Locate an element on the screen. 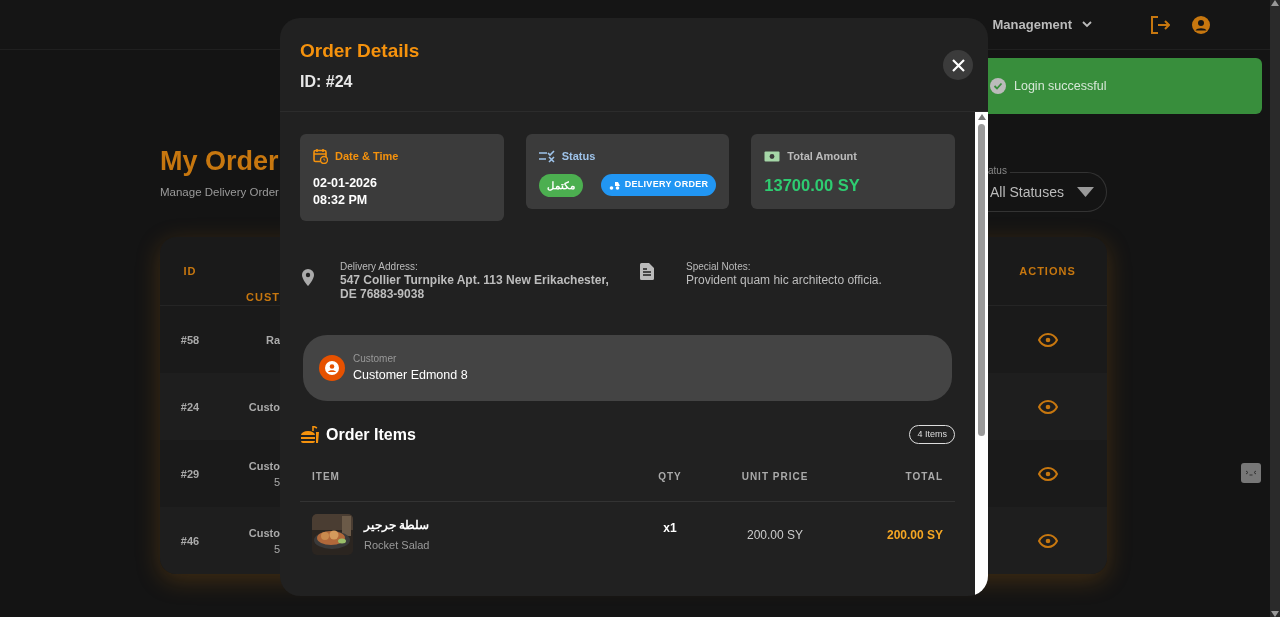 The width and height of the screenshot is (1280, 617). customer-cell-text: Ra is located at coordinates (272, 340).